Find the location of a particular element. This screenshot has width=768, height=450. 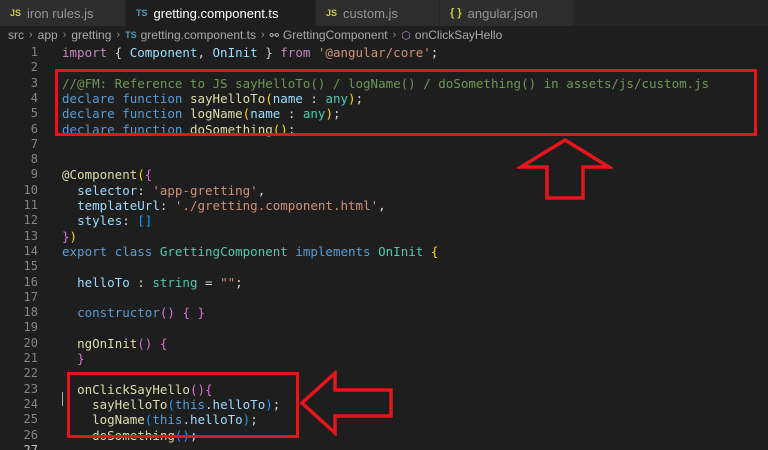

tab-custom-js: JS custom.js is located at coordinates (378, 13).